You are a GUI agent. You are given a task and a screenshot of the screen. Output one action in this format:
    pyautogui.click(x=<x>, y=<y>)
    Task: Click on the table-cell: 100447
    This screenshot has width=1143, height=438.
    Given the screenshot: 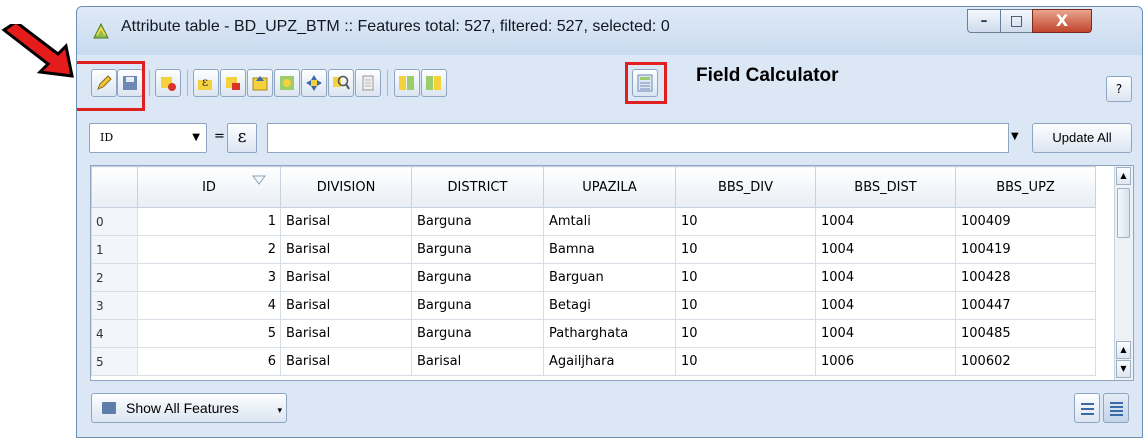 What is the action you would take?
    pyautogui.click(x=1025, y=305)
    